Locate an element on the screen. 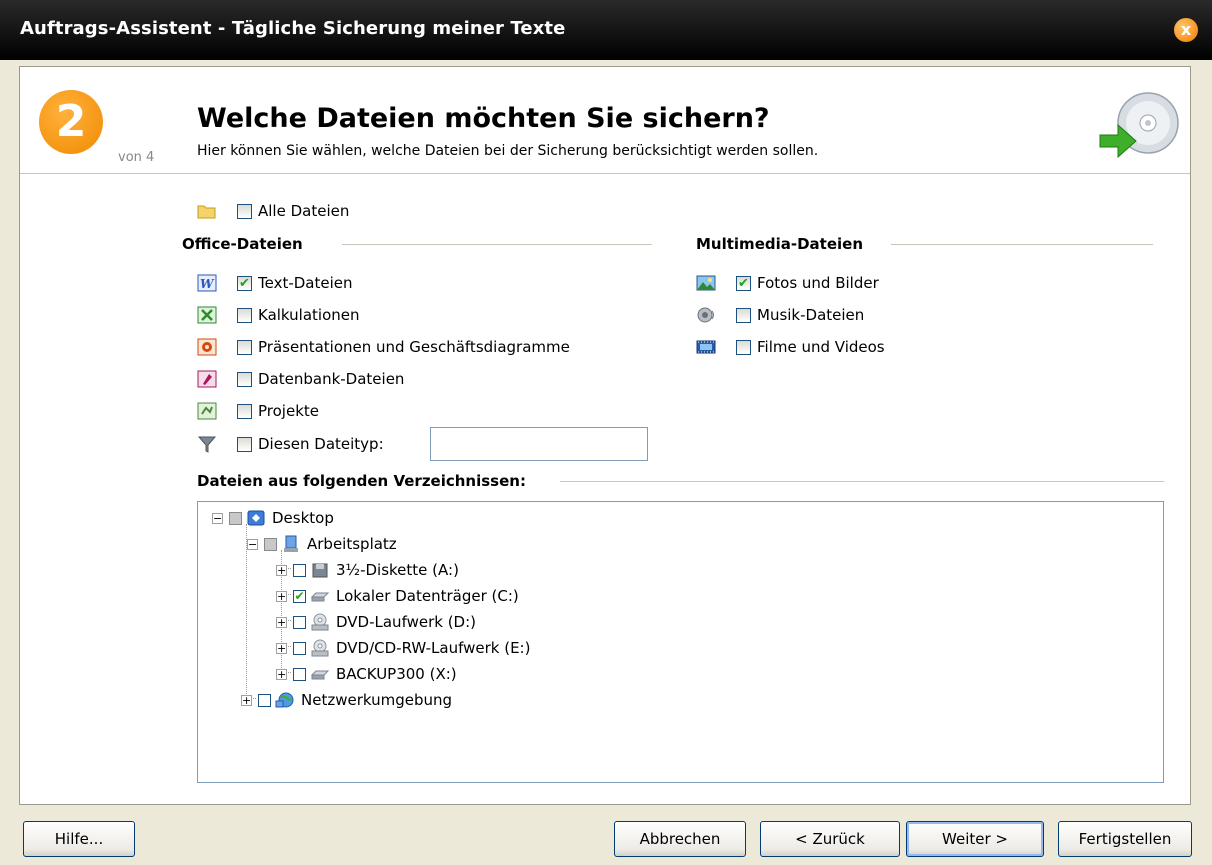 This screenshot has height=865, width=1212. finish-button: Fertigstellen is located at coordinates (1125, 839).